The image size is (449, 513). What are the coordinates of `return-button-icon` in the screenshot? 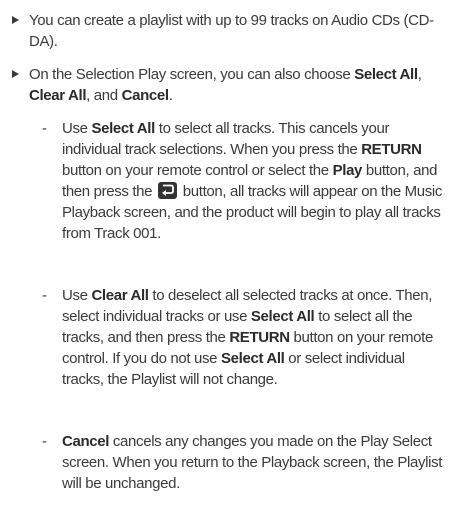 It's located at (167, 190).